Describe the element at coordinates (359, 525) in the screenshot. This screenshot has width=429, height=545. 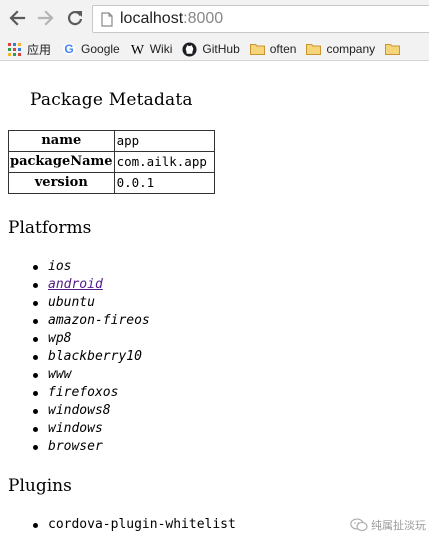
I see `wechat-icon` at that location.